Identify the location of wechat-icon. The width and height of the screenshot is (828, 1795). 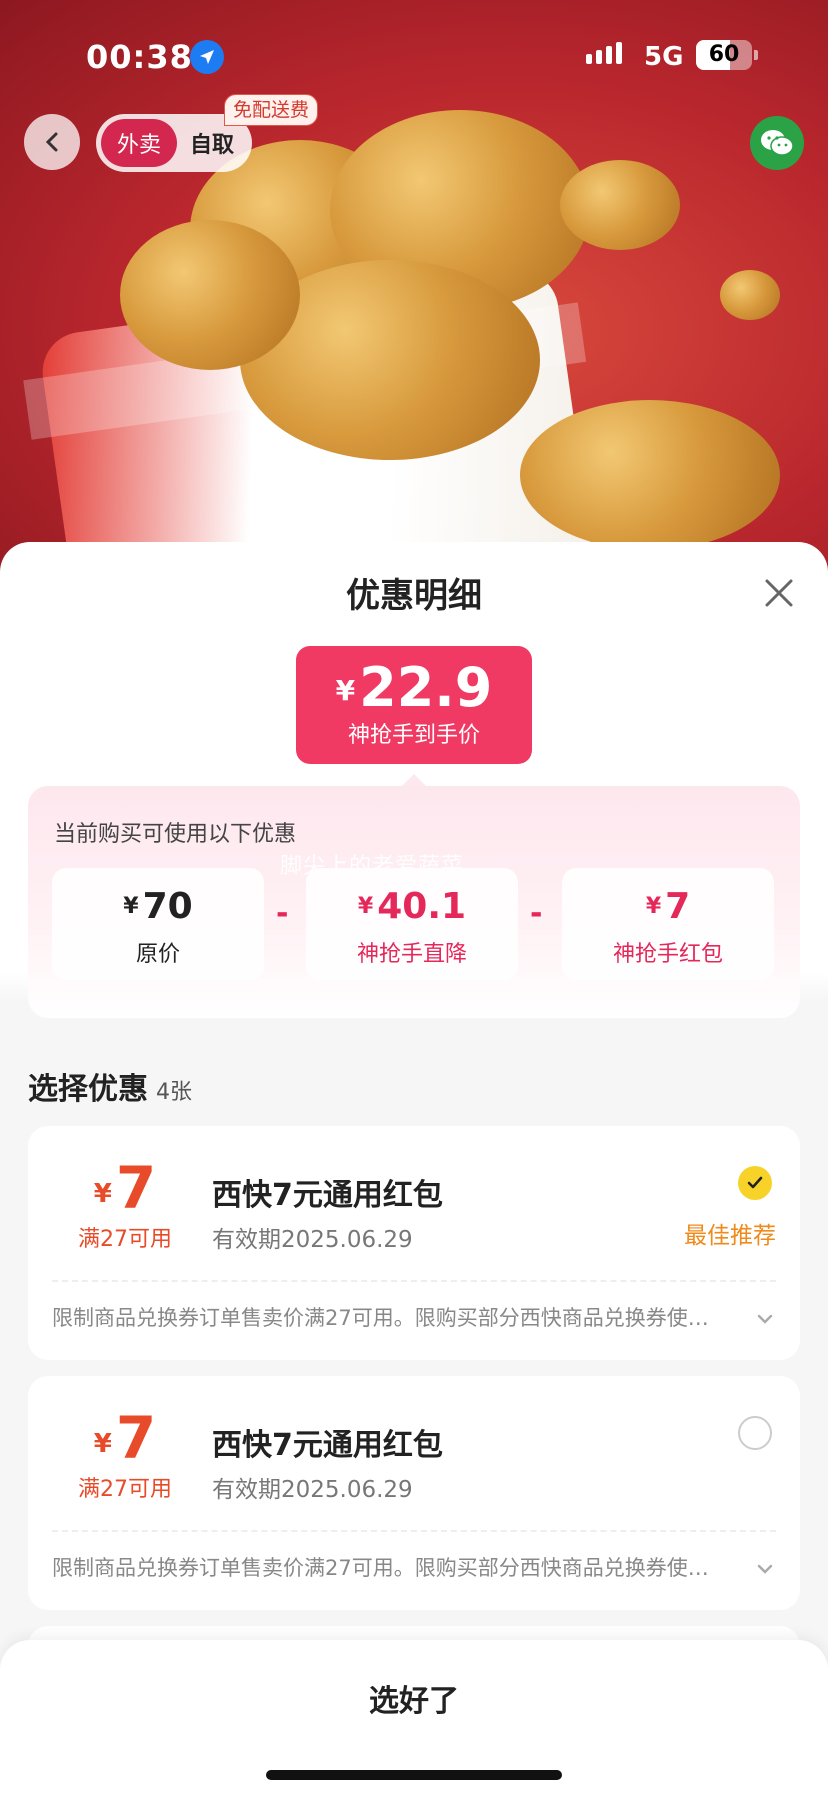
(777, 143).